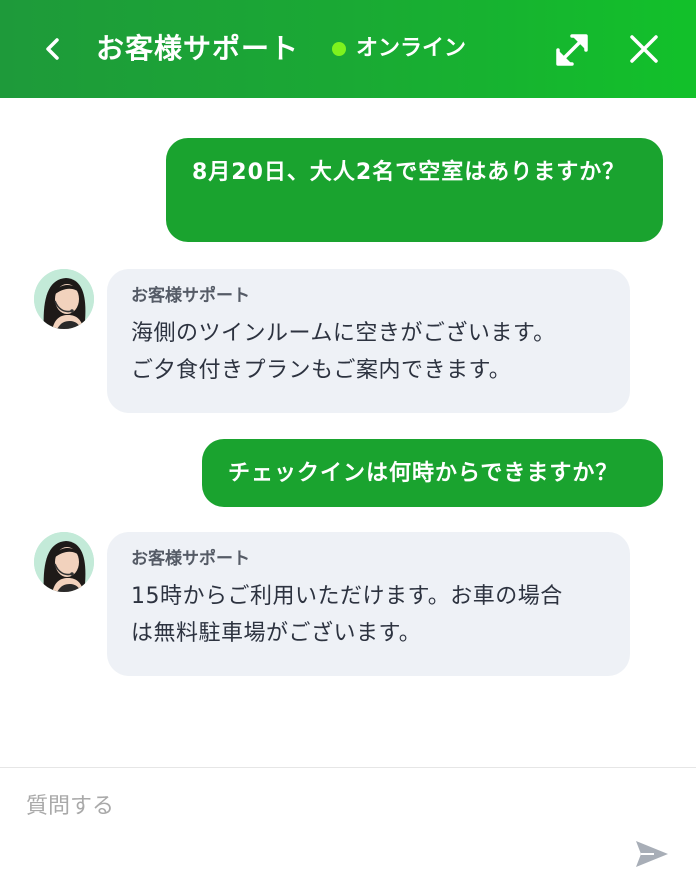  What do you see at coordinates (347, 596) in the screenshot?
I see `agent-message-line: 15時からご利用いただけます。お車の場合` at bounding box center [347, 596].